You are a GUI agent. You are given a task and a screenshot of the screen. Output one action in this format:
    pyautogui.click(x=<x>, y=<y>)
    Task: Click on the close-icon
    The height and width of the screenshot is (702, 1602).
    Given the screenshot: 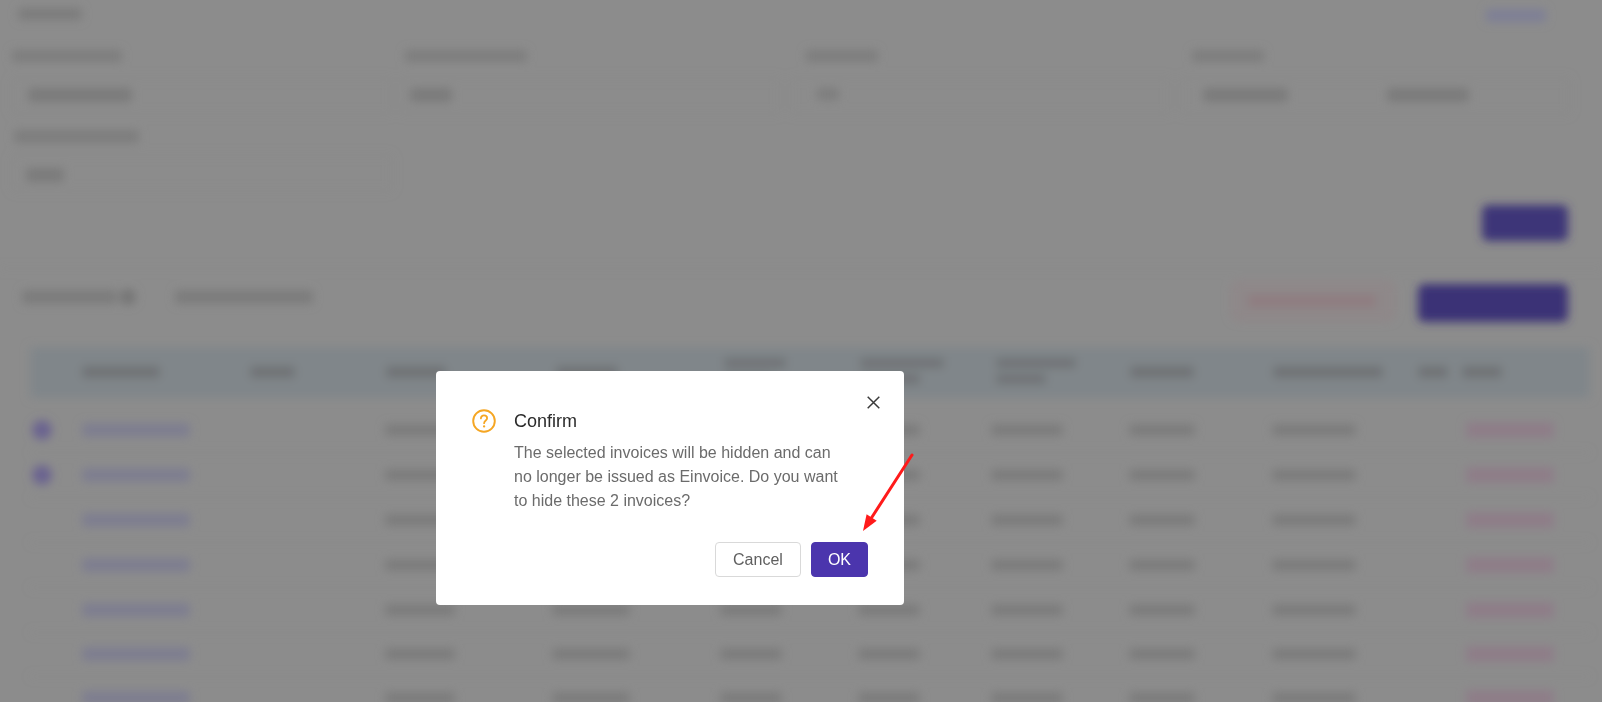 What is the action you would take?
    pyautogui.click(x=873, y=402)
    